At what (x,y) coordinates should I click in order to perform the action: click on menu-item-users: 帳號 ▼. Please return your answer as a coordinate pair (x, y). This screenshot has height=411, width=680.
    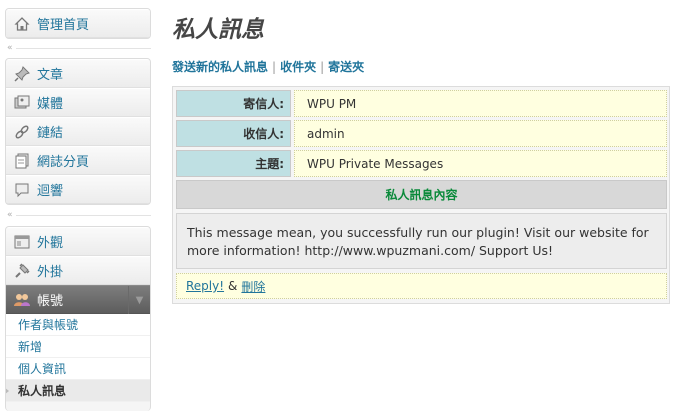
    Looking at the image, I should click on (78, 299).